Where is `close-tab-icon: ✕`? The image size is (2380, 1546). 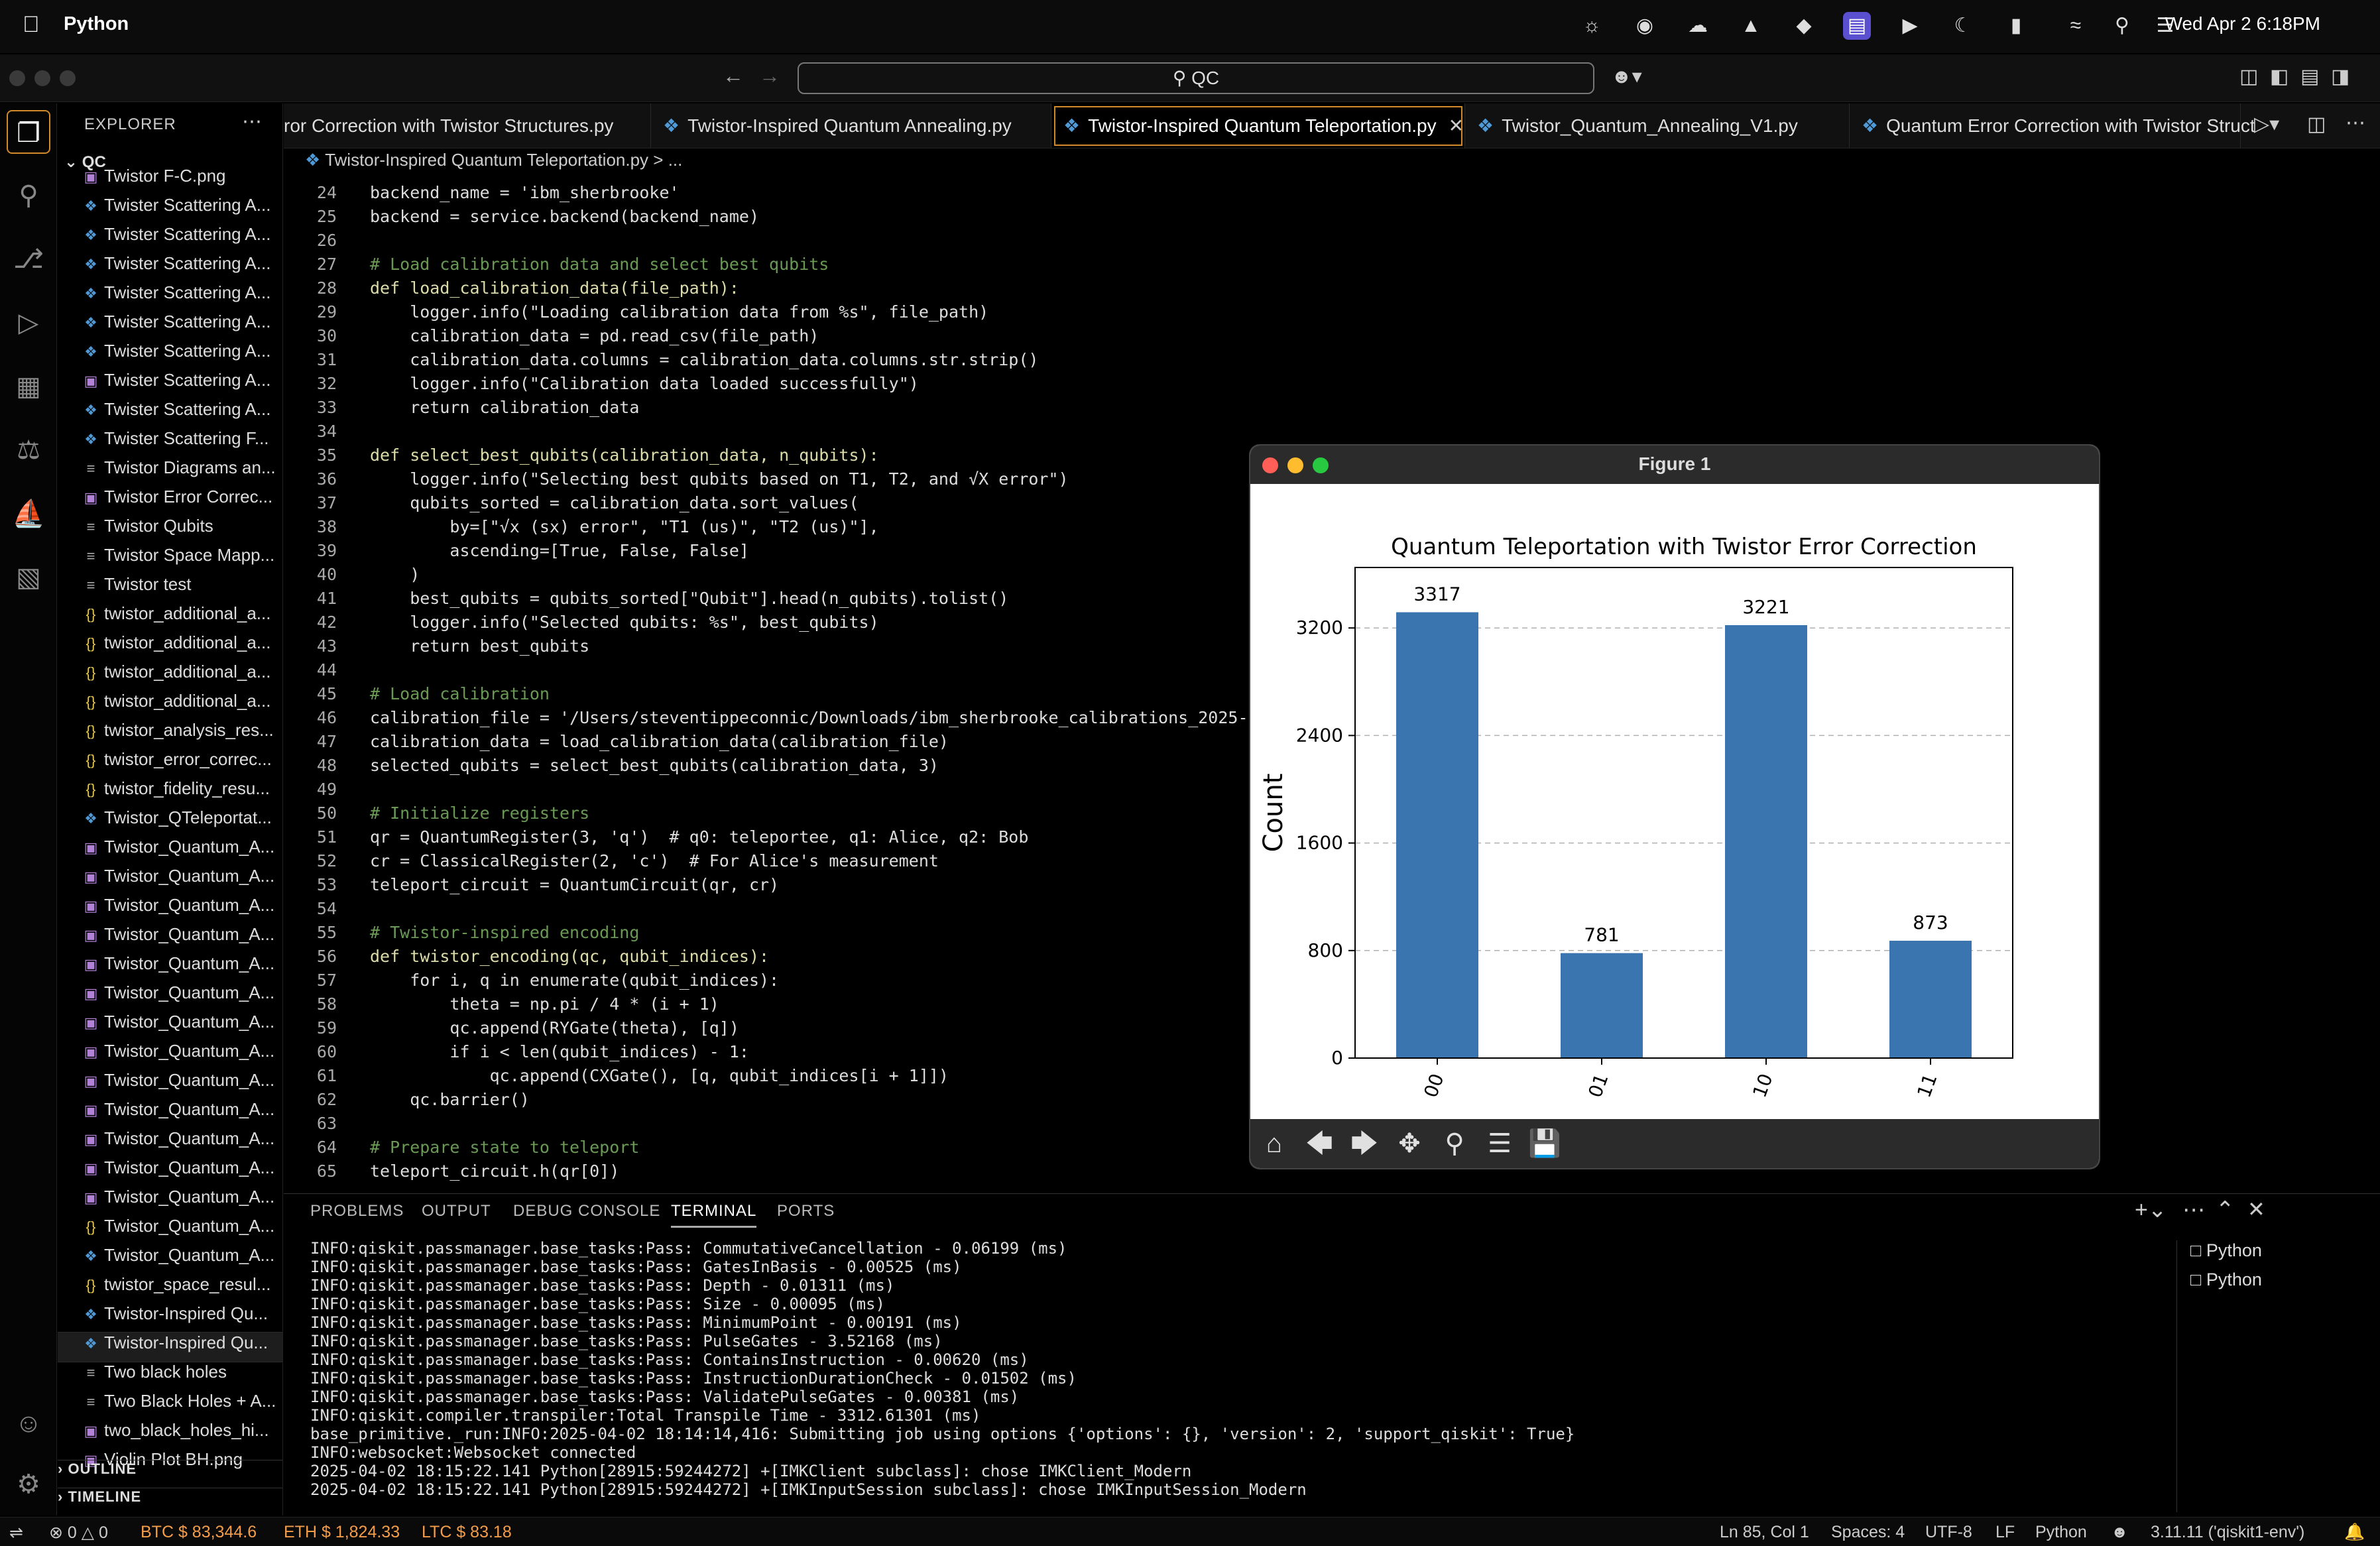
close-tab-icon: ✕ is located at coordinates (1456, 125).